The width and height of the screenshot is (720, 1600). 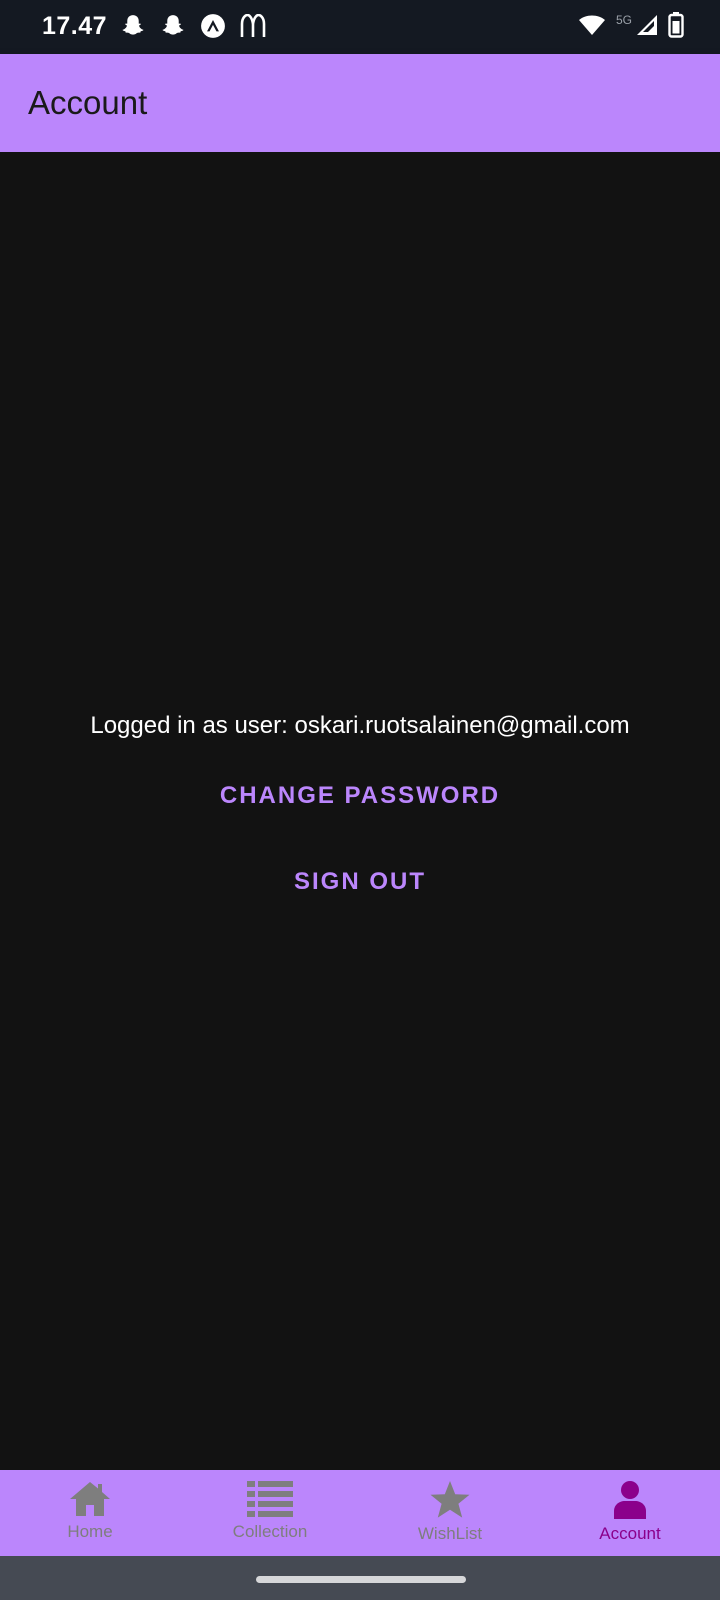 I want to click on bottom-navigation: Home Collection WishList Account, so click(x=360, y=1513).